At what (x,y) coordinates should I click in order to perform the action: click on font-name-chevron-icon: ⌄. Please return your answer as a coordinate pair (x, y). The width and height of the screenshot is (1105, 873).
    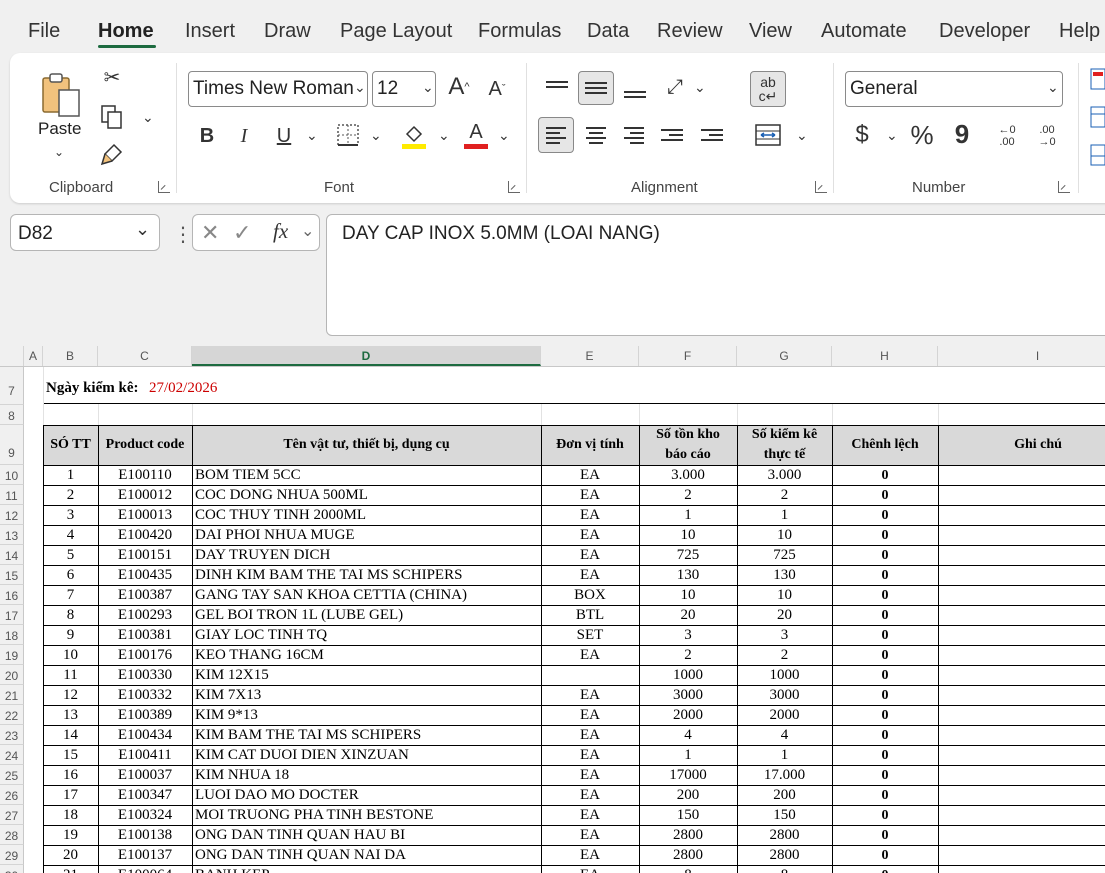
    Looking at the image, I should click on (360, 87).